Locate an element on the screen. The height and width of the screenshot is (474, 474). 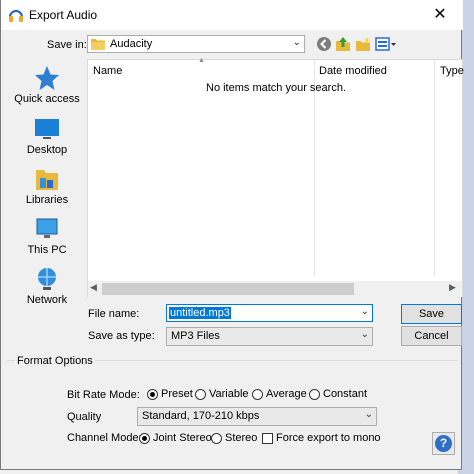
place-network: Network is located at coordinates (47, 286).